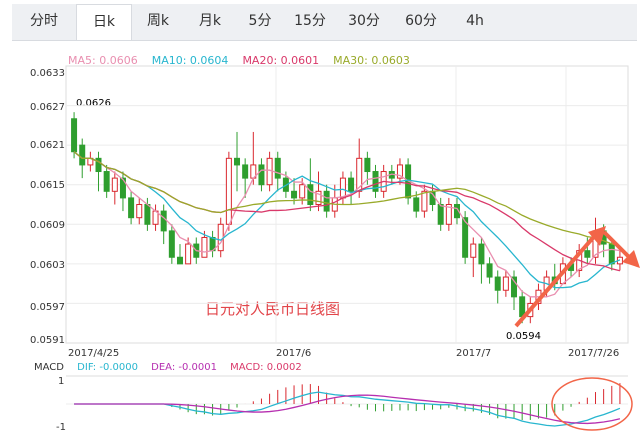  What do you see at coordinates (617, 245) in the screenshot?
I see `down-arrow-shaft` at bounding box center [617, 245].